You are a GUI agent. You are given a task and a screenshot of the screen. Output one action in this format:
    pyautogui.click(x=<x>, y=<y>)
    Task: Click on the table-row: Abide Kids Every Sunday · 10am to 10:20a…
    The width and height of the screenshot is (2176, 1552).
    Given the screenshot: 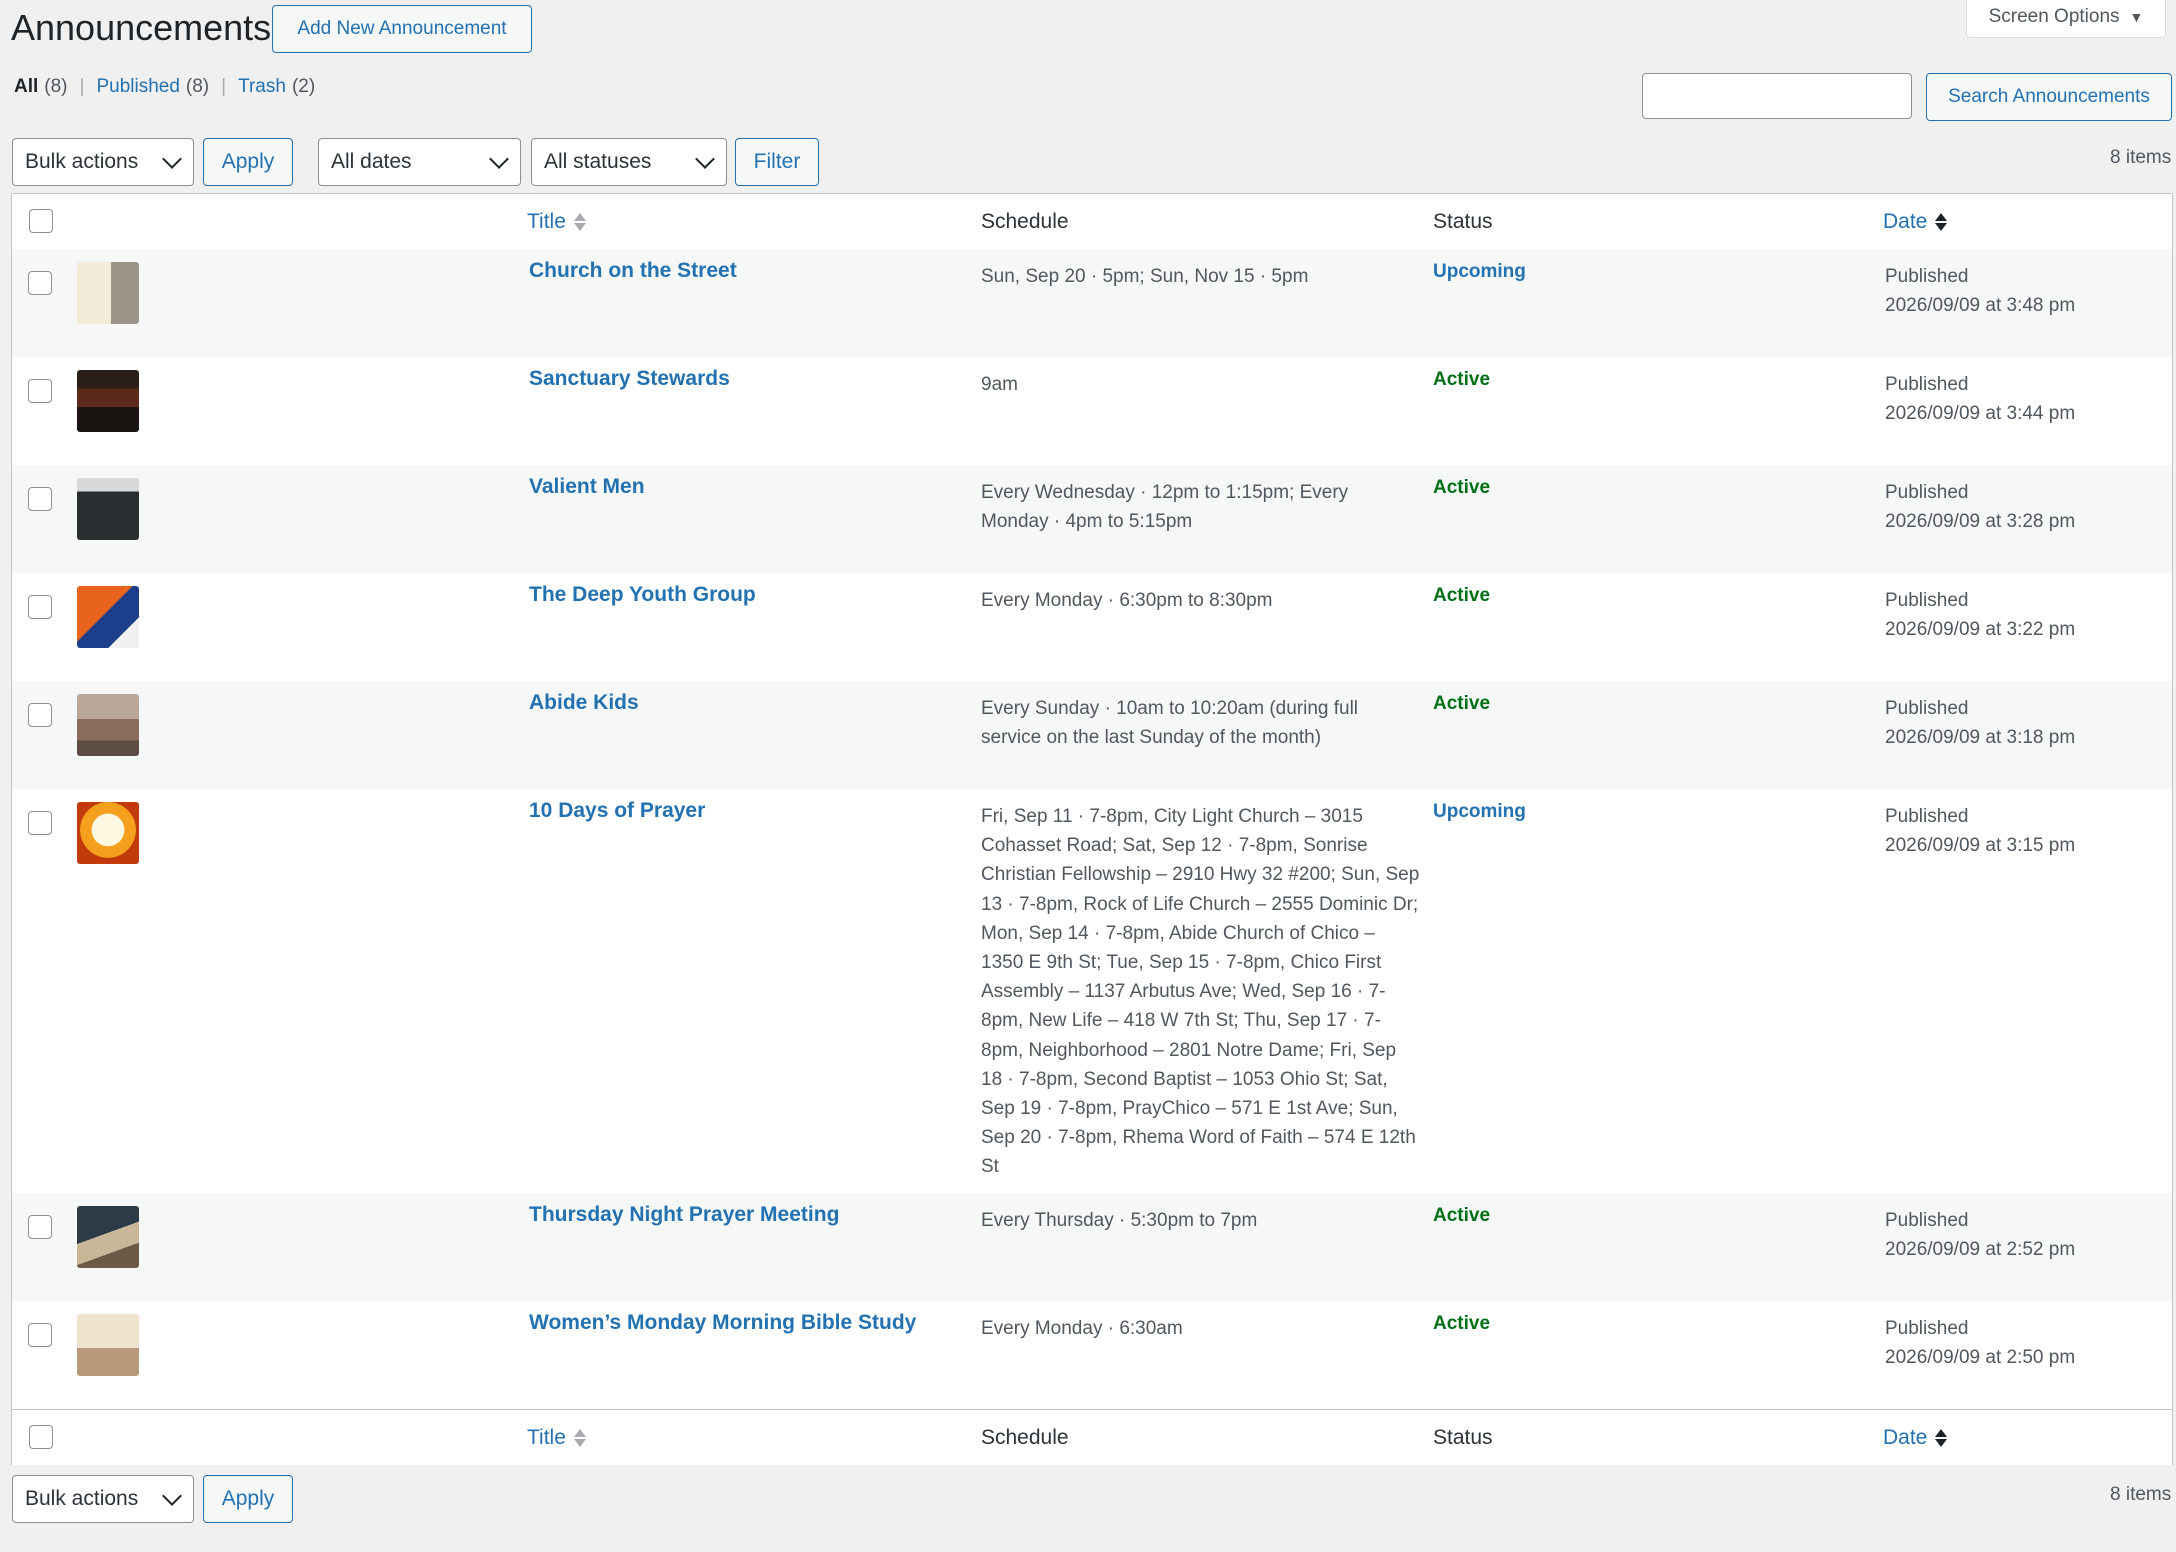 What is the action you would take?
    pyautogui.click(x=1092, y=735)
    